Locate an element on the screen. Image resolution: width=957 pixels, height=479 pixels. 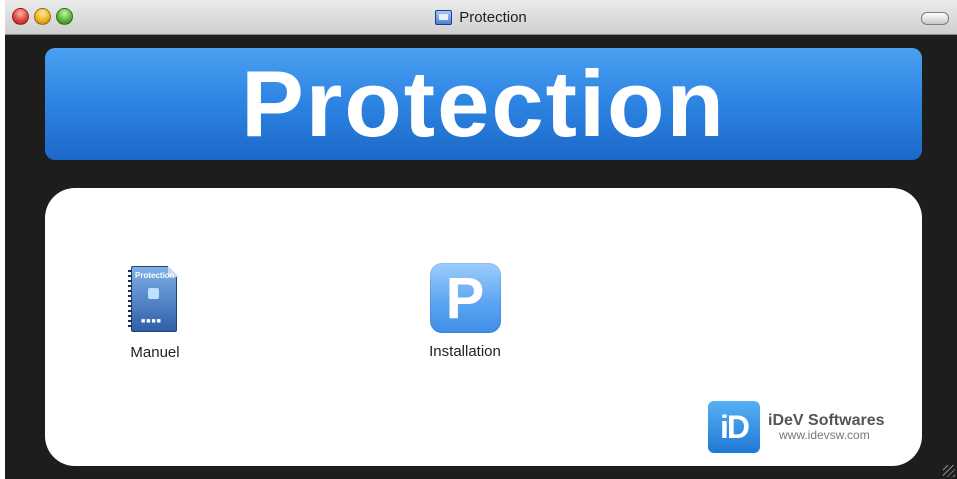
developer-name: iDeV Softwares is located at coordinates (826, 420).